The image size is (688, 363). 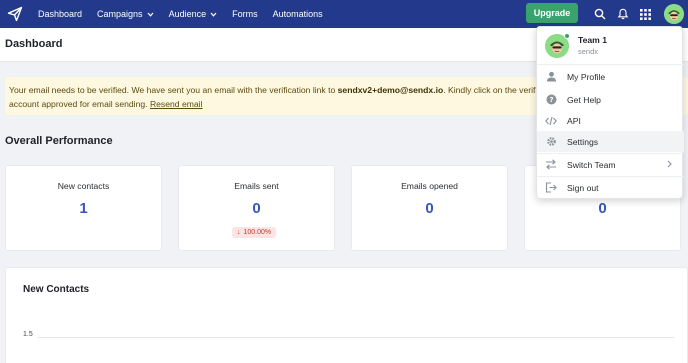 What do you see at coordinates (610, 141) in the screenshot?
I see `menu-item-settings: Settings` at bounding box center [610, 141].